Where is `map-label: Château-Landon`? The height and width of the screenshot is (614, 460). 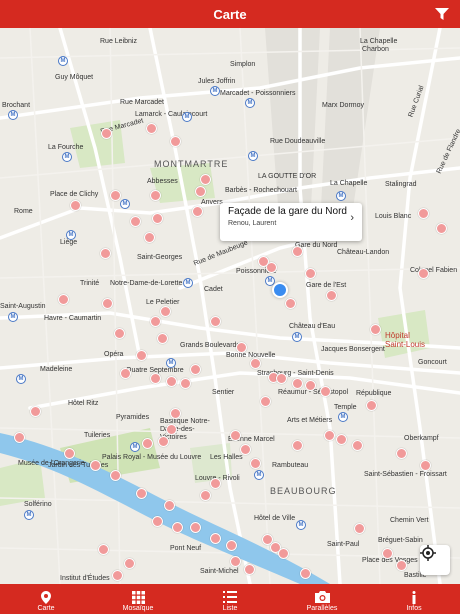
map-label: Château-Landon is located at coordinates (363, 252).